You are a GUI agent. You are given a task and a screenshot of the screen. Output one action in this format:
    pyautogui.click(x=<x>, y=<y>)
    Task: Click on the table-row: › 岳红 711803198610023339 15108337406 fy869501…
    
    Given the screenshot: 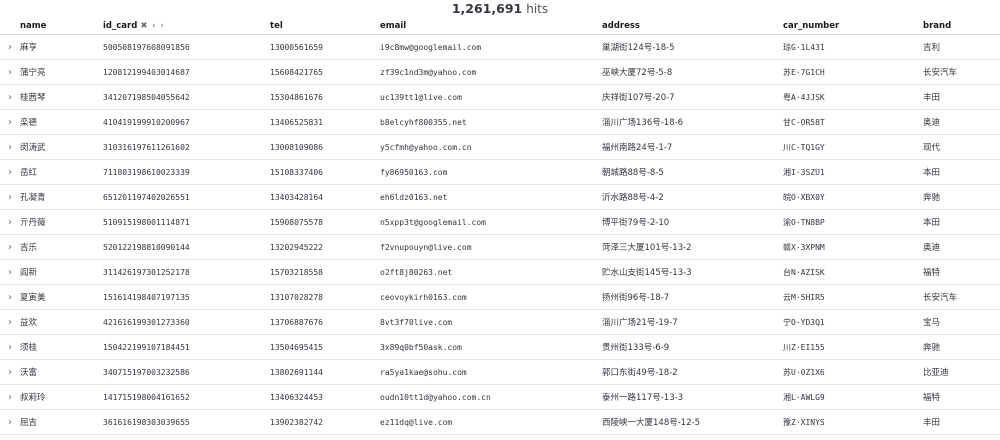 What is the action you would take?
    pyautogui.click(x=500, y=172)
    